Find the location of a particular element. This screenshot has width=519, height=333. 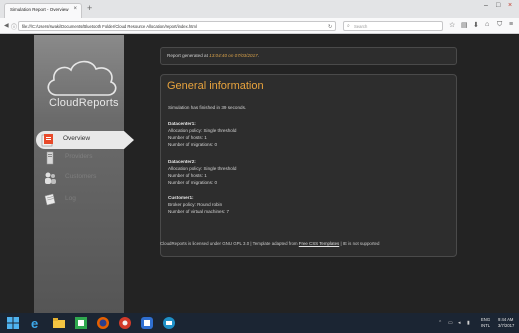

file-explorer-icon is located at coordinates (59, 323).